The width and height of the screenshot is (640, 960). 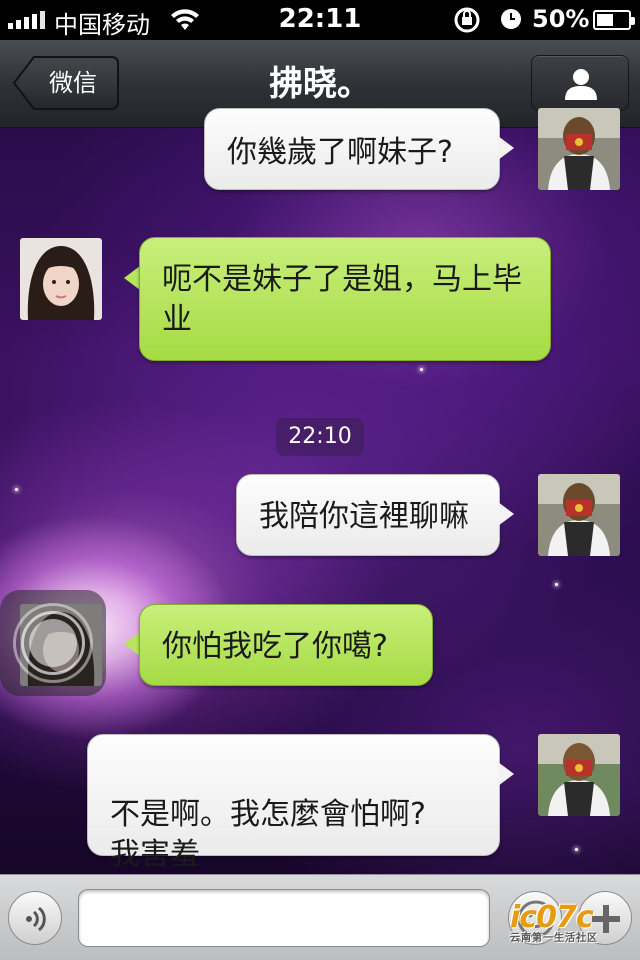 I want to click on message-bubble-incoming: 呃不是妹子了是姐，马上毕业, so click(x=345, y=299).